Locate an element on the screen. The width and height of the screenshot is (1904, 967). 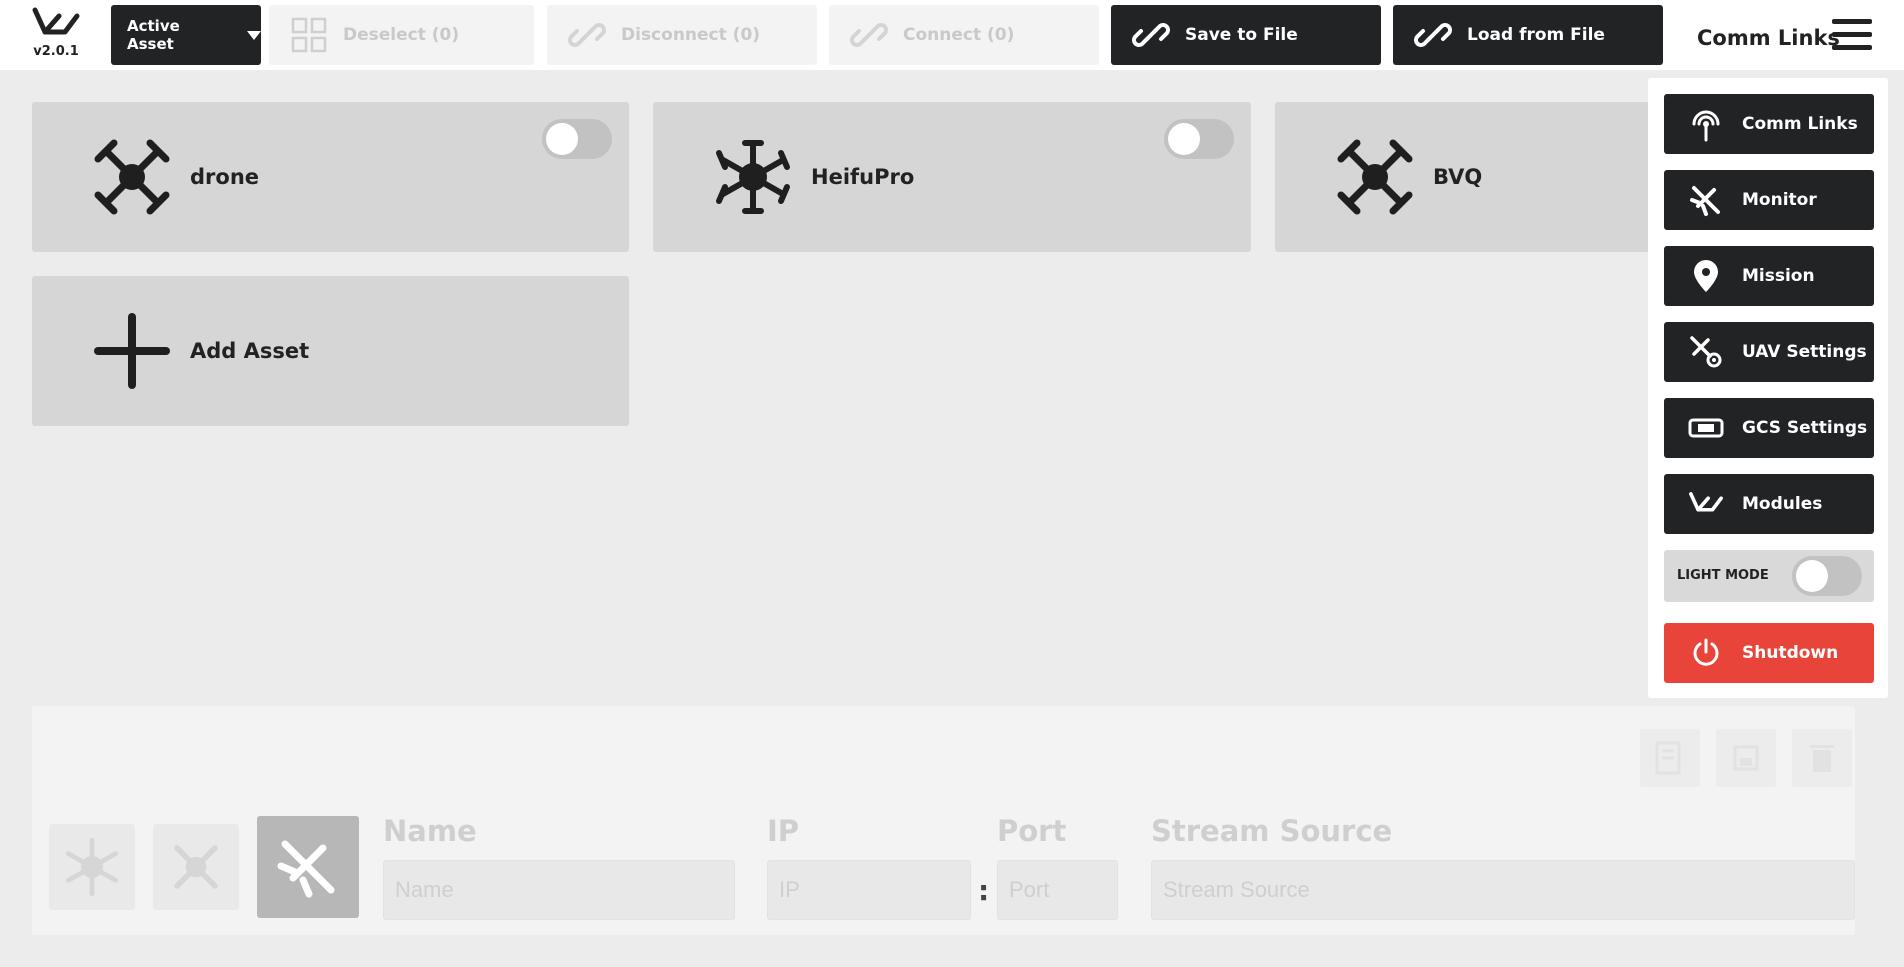
save-to-file-button: Save to File is located at coordinates (1246, 35).